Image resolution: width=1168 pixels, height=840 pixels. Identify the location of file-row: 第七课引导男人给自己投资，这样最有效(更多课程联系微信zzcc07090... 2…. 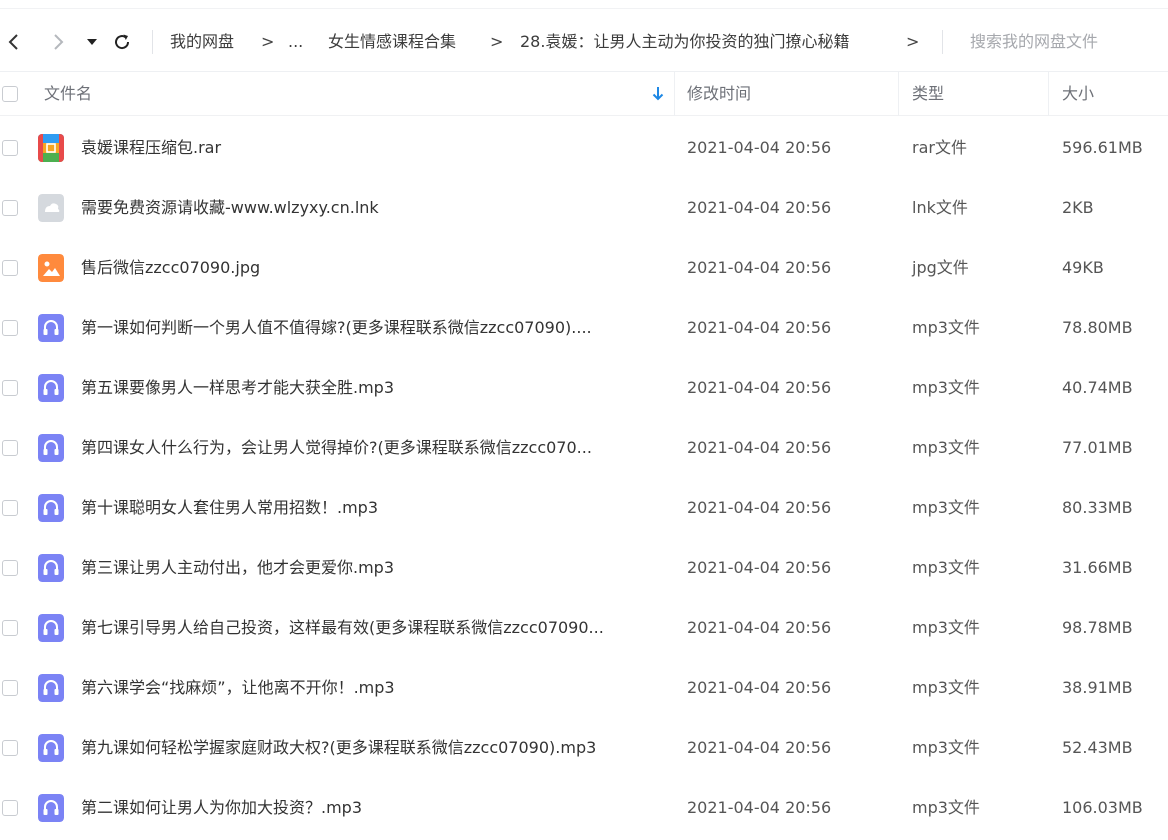
(584, 628).